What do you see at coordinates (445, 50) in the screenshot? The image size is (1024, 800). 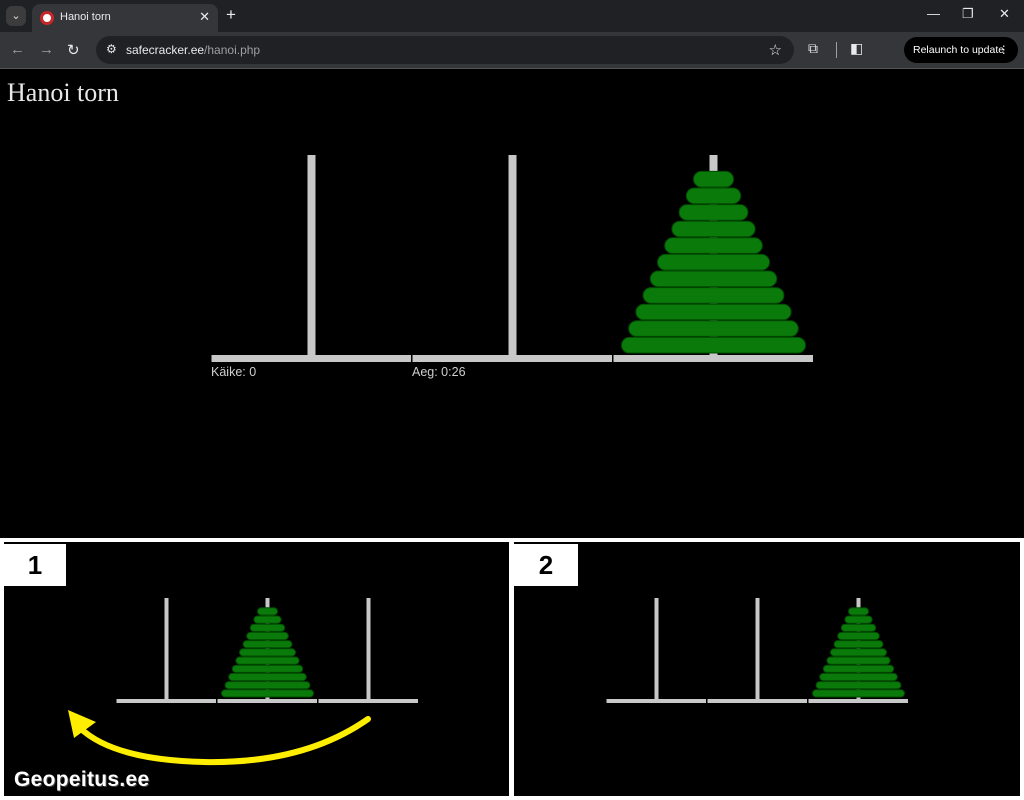 I see `address-bar: ⚙ safecracker.ee/hanoi.php ☆` at bounding box center [445, 50].